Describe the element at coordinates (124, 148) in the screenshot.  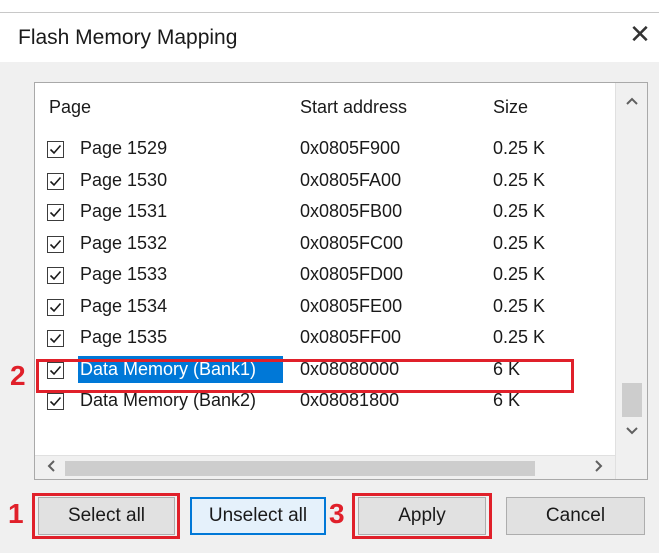
I see `table-cell-page: Page 1529` at that location.